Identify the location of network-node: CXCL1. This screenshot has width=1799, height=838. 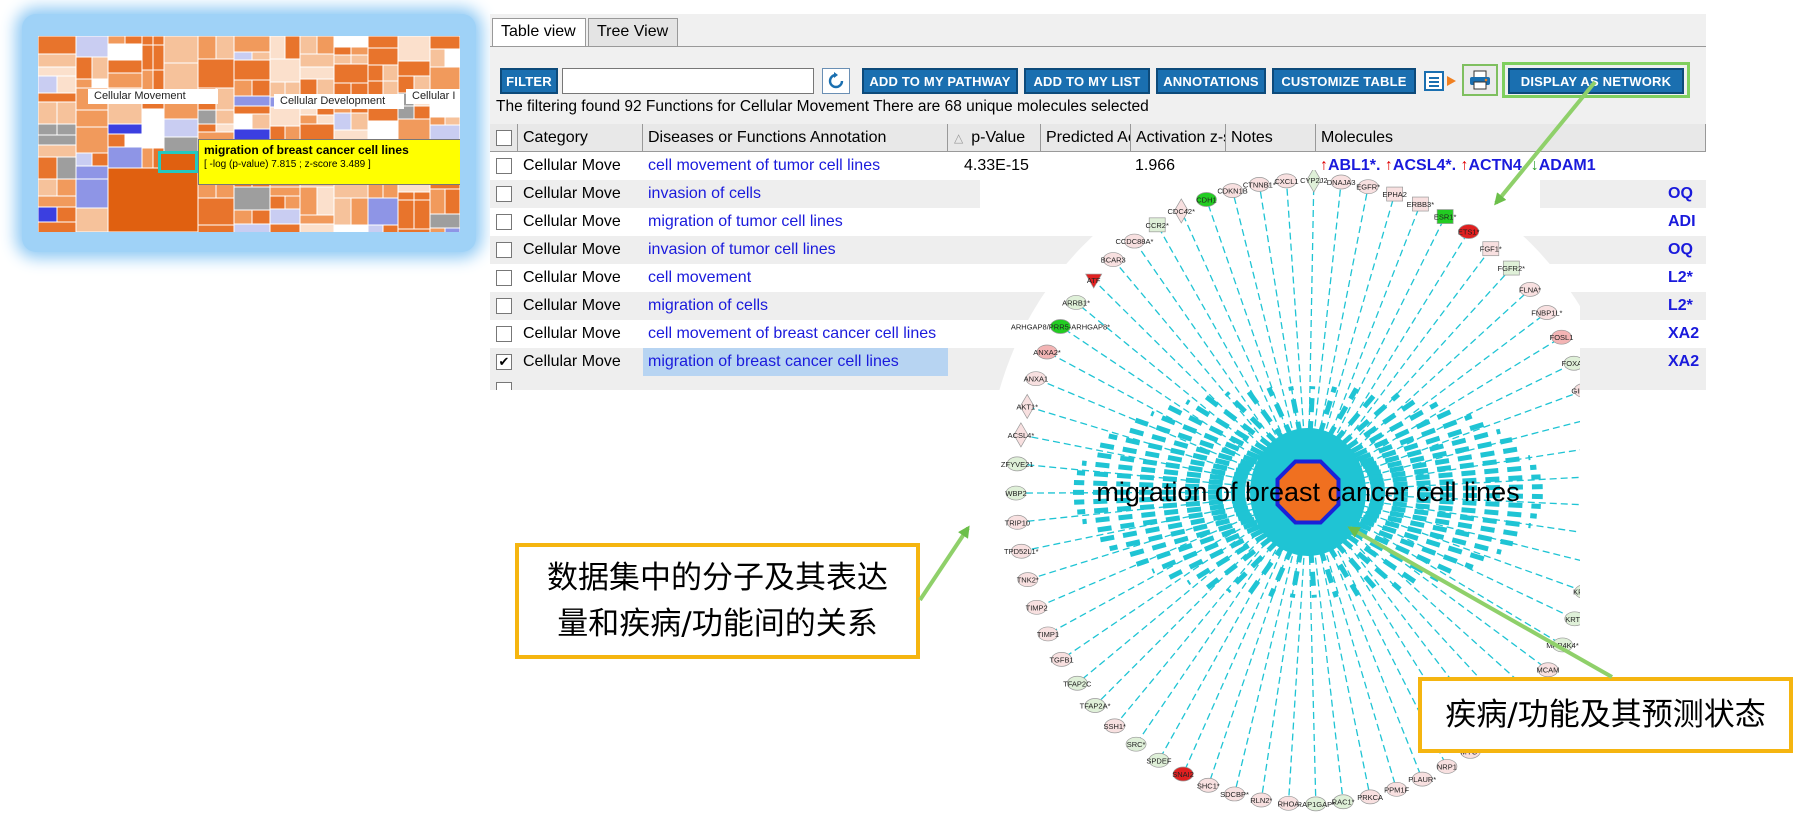
(1286, 181).